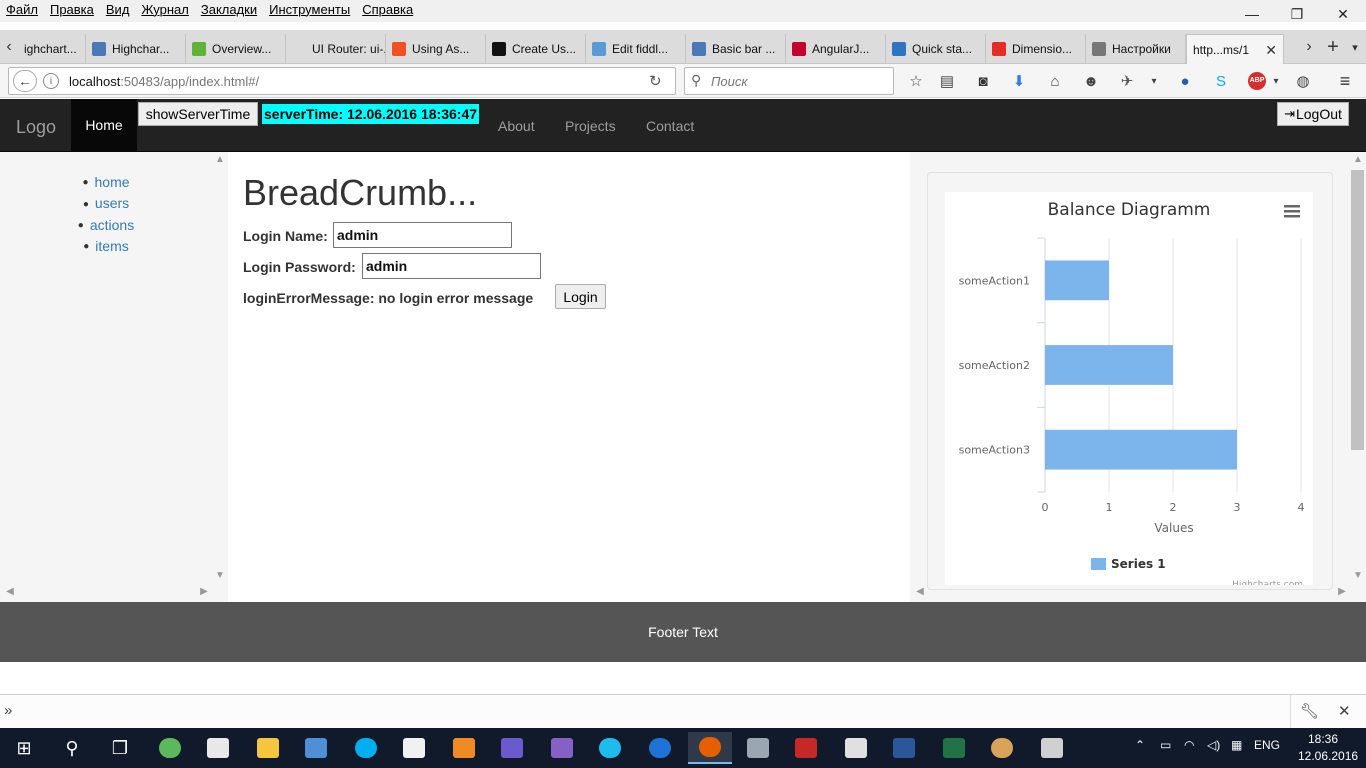 The image size is (1366, 768). What do you see at coordinates (1355, 47) in the screenshot?
I see `tab-list-chevron-down-icon: ▾` at bounding box center [1355, 47].